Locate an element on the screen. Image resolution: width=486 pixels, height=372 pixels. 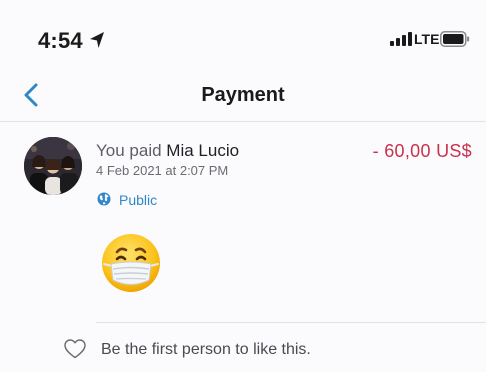
payment-description: You paid Mia Lucio is located at coordinates (167, 151).